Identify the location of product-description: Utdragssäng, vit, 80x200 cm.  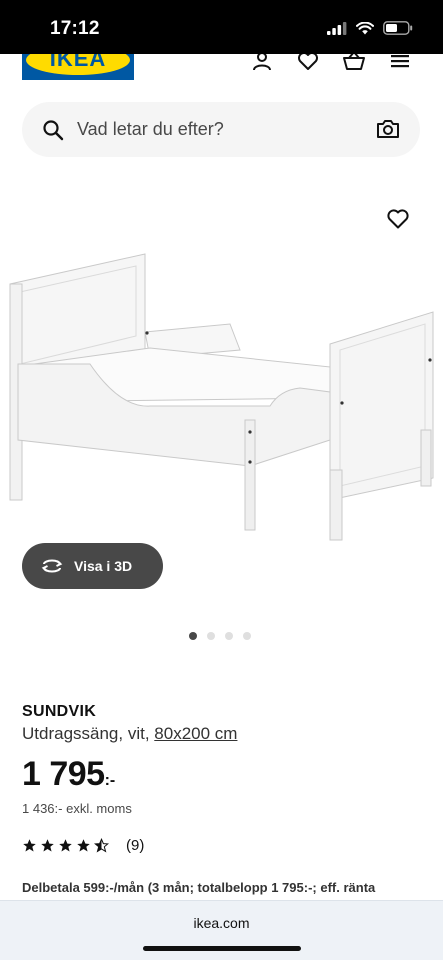
(129, 734).